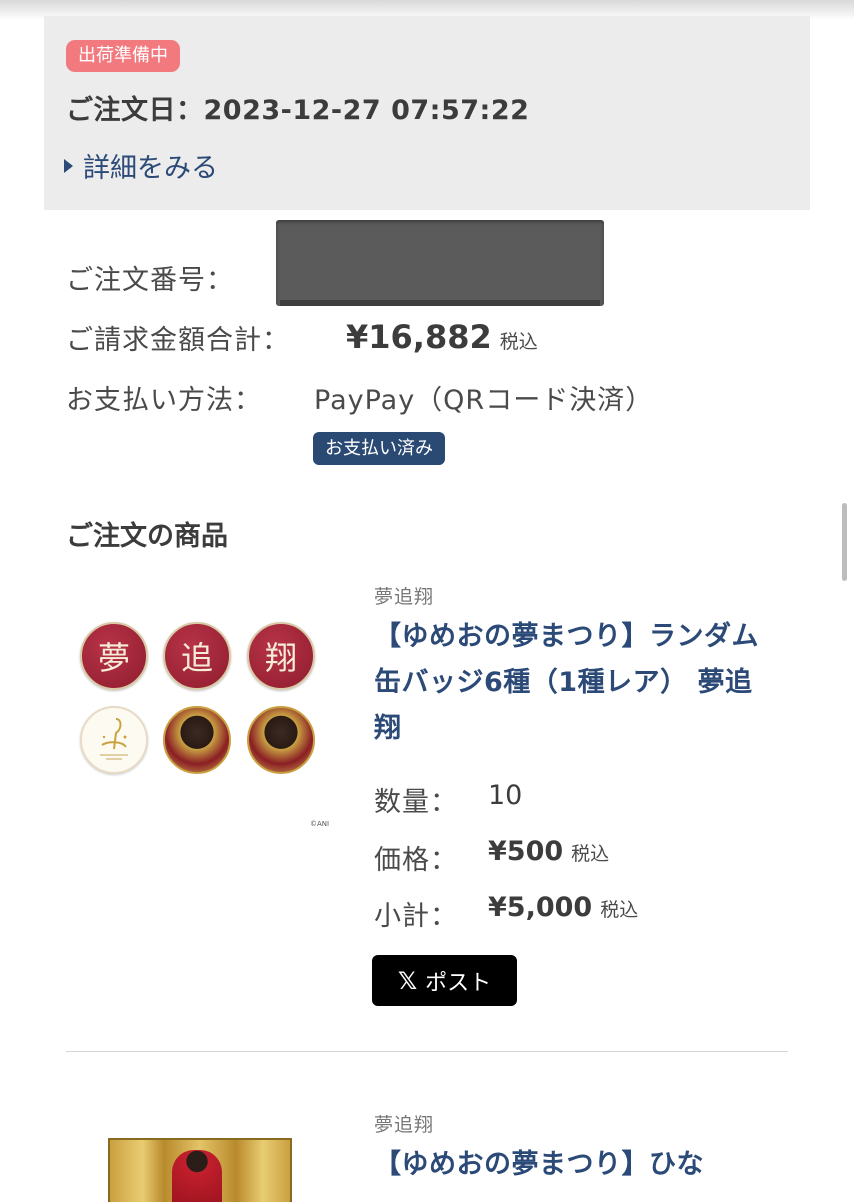  I want to click on order-date: ご注文日：2023-12-27 07:57:22, so click(297, 107).